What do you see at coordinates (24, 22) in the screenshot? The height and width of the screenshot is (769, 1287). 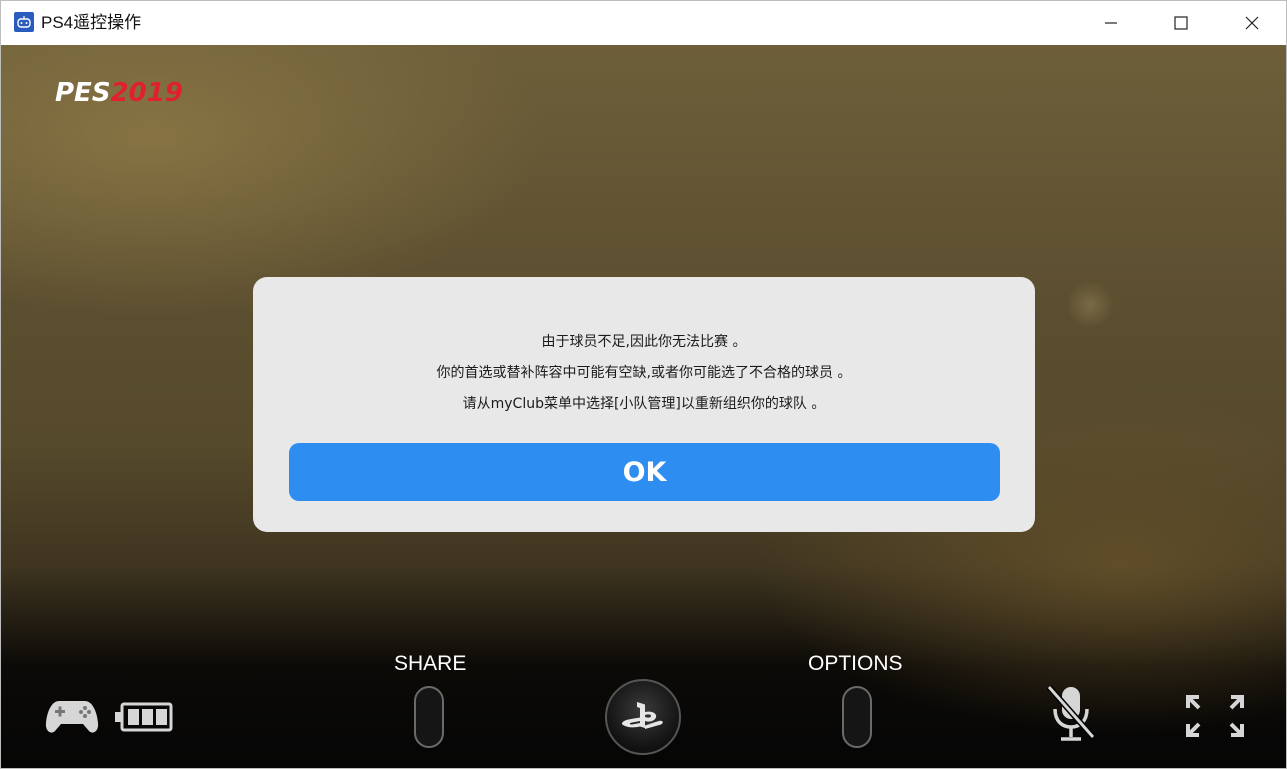 I see `ps4-remote-icon` at bounding box center [24, 22].